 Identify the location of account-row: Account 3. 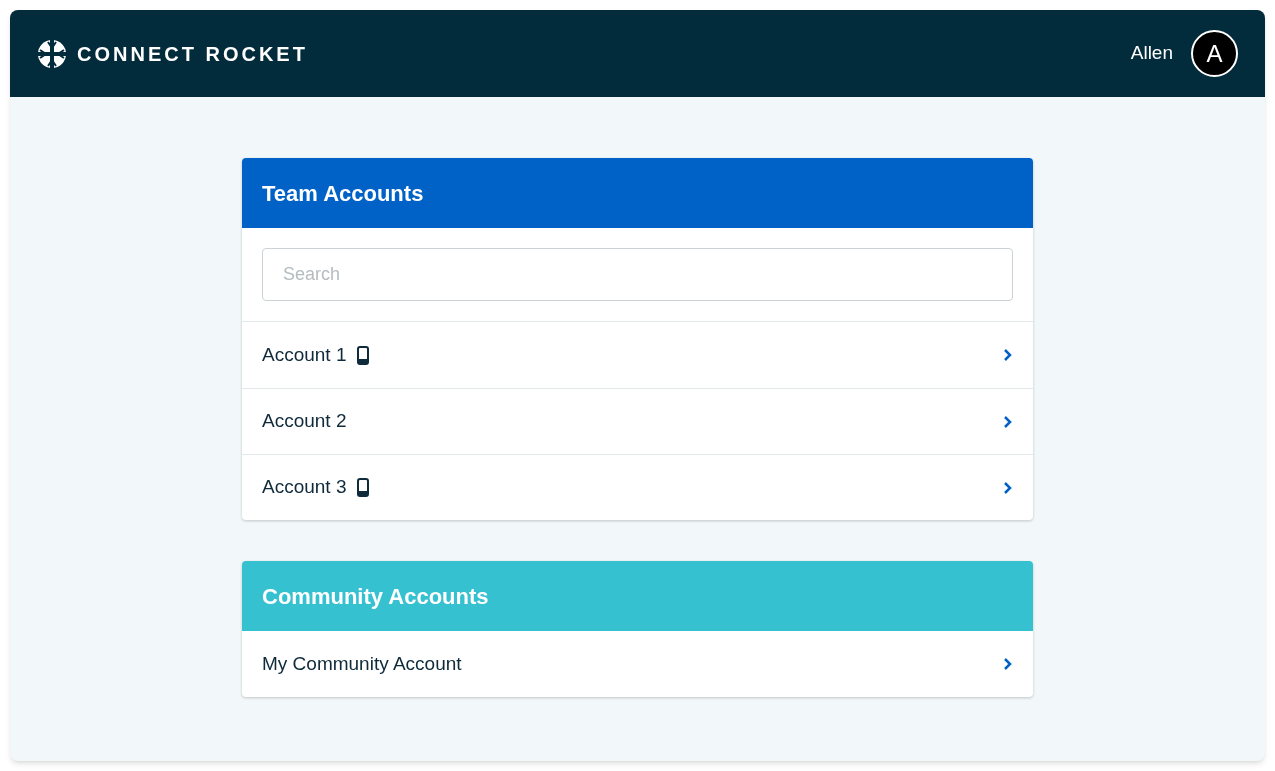
(637, 487).